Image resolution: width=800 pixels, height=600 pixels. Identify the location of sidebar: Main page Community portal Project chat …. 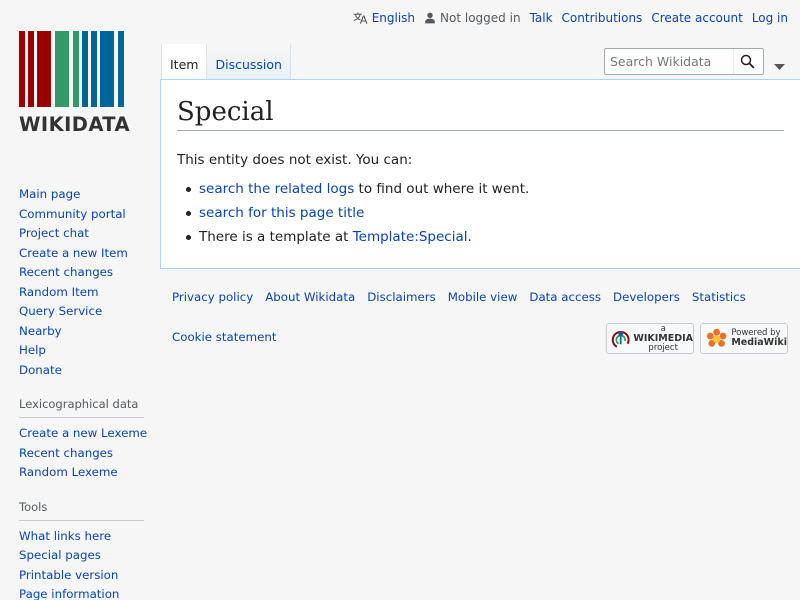
(80, 392).